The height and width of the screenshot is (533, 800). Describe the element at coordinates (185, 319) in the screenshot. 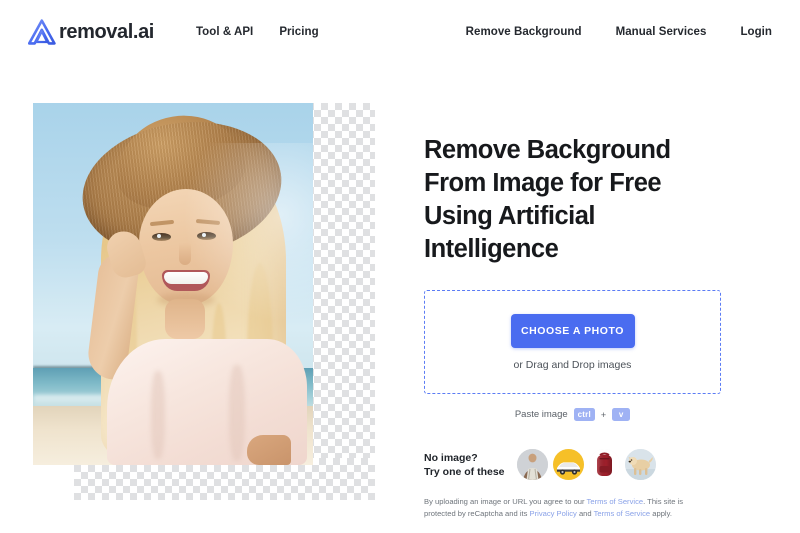

I see `subject-neck` at that location.